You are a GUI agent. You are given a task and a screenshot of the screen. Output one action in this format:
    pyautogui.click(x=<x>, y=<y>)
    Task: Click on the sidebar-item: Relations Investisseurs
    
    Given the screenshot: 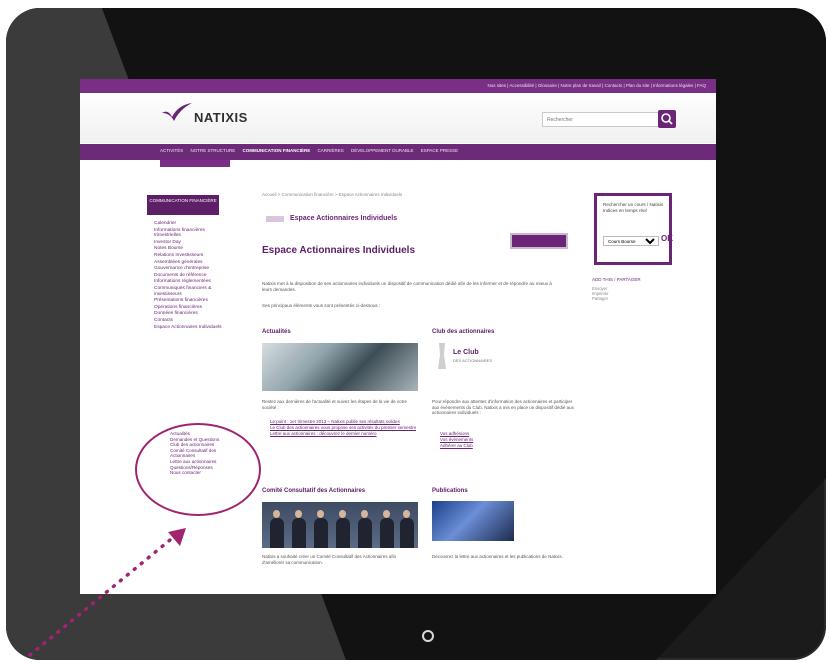 What is the action you would take?
    pyautogui.click(x=189, y=256)
    